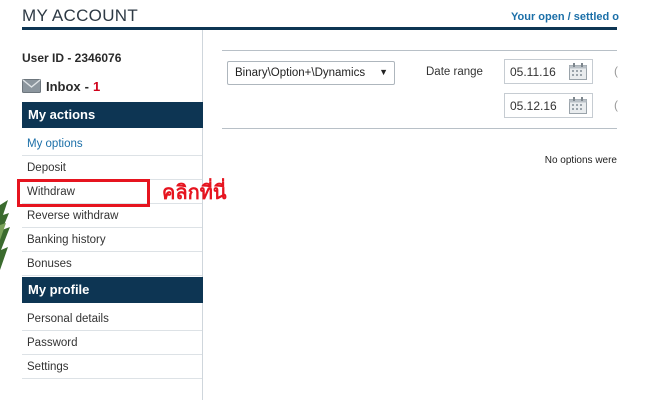 The height and width of the screenshot is (400, 659). I want to click on market-select: Binary\Option+\Dynamics ▼, so click(311, 73).